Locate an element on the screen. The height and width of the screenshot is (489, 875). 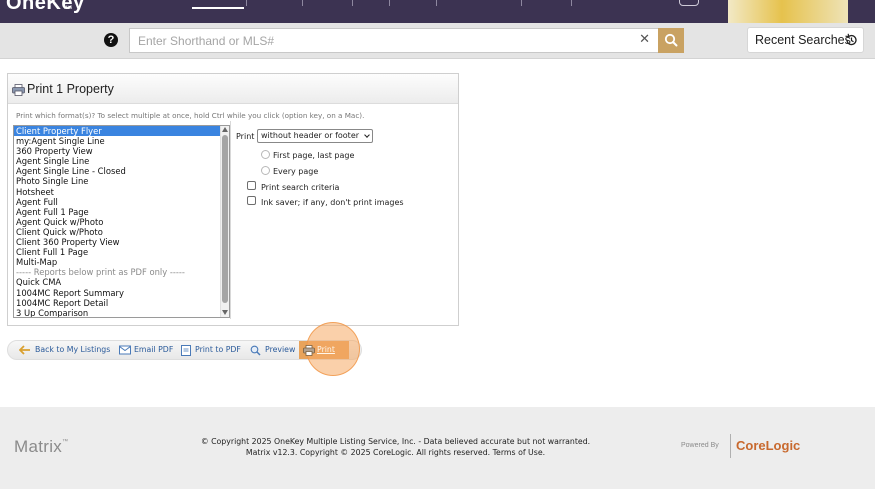
format-option: Agent Full is located at coordinates (121, 202).